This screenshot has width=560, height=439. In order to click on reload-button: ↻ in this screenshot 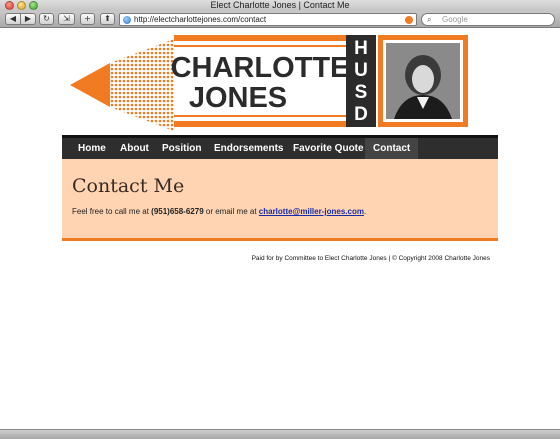, I will do `click(46, 19)`.